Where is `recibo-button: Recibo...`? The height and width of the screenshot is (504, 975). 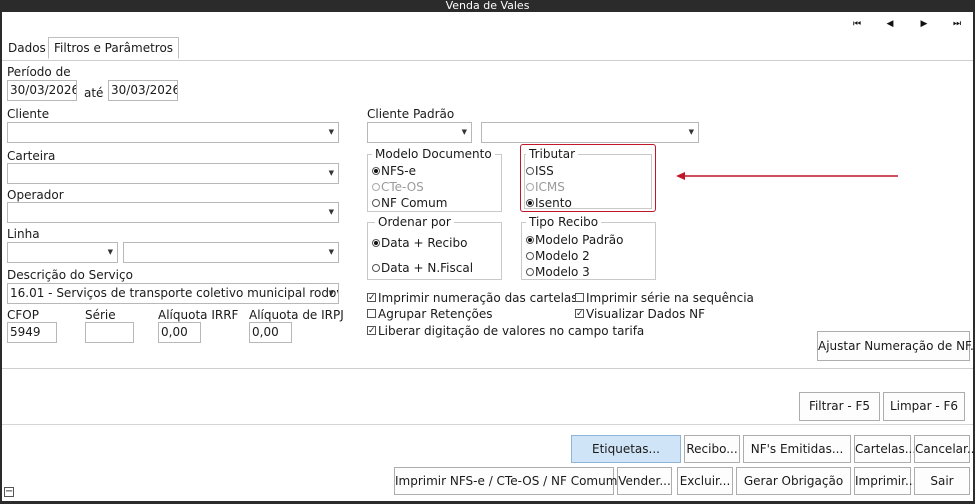
recibo-button: Recibo... is located at coordinates (712, 449).